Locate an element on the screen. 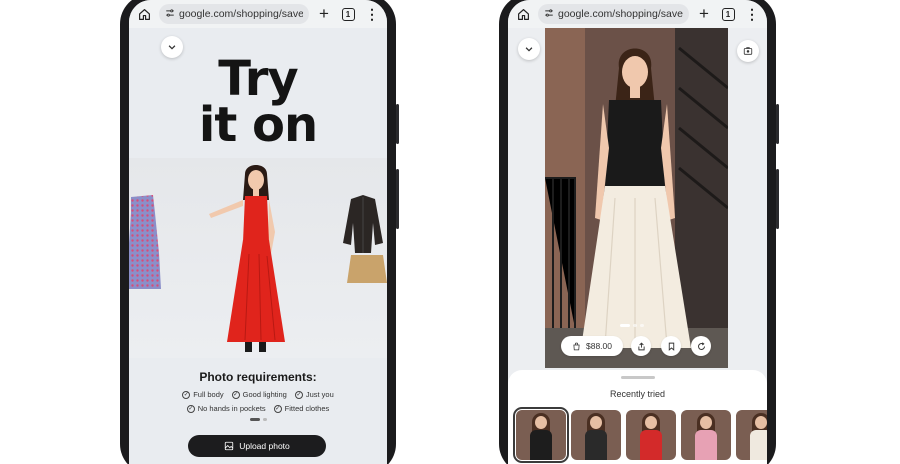 This screenshot has width=900, height=464. photo-carousel-indicator is located at coordinates (632, 325).